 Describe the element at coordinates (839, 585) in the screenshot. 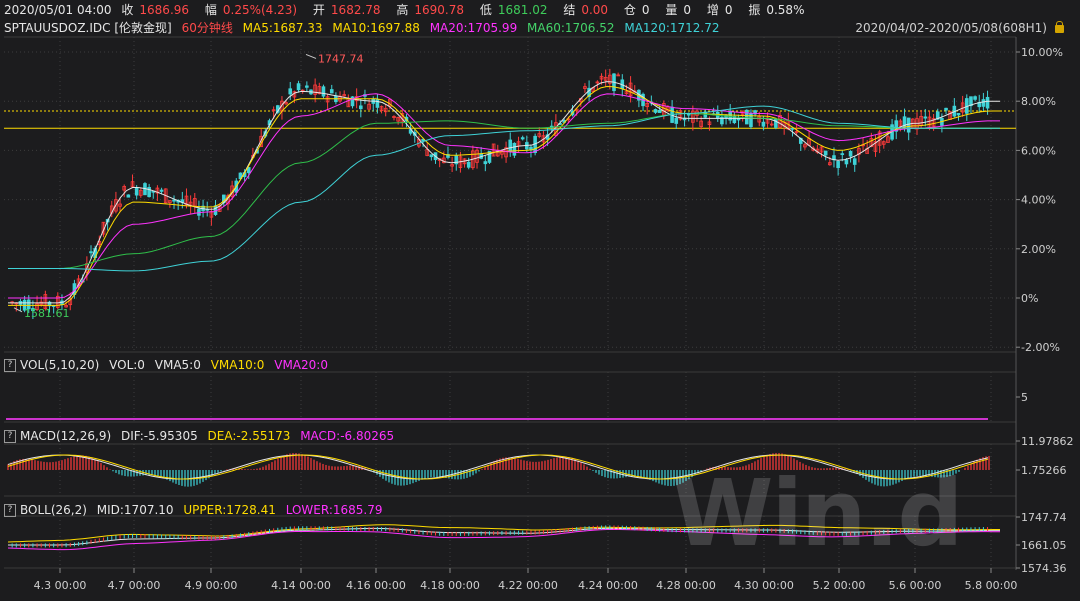

I see `x-tick-label: 5.2 00:00` at that location.